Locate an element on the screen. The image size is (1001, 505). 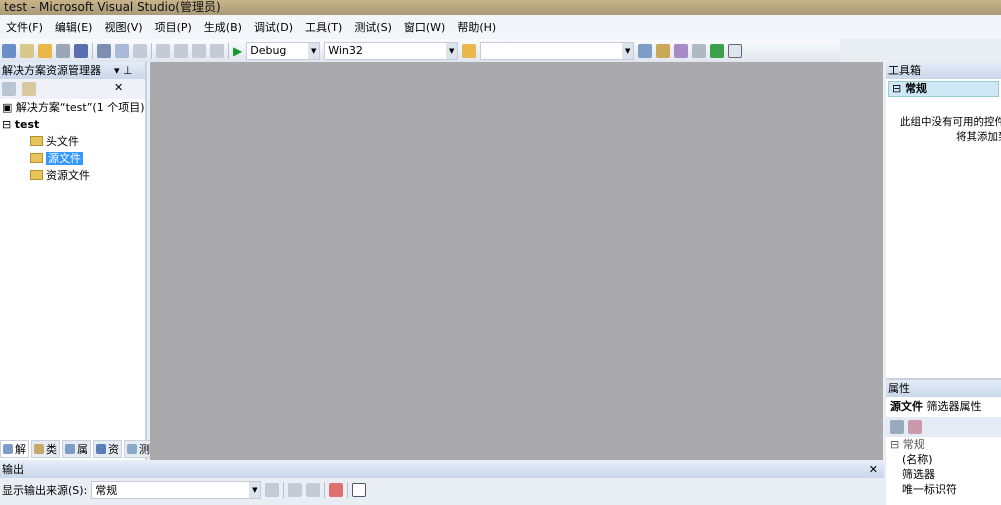
start-debug-icon: ▶ is located at coordinates (237, 51).